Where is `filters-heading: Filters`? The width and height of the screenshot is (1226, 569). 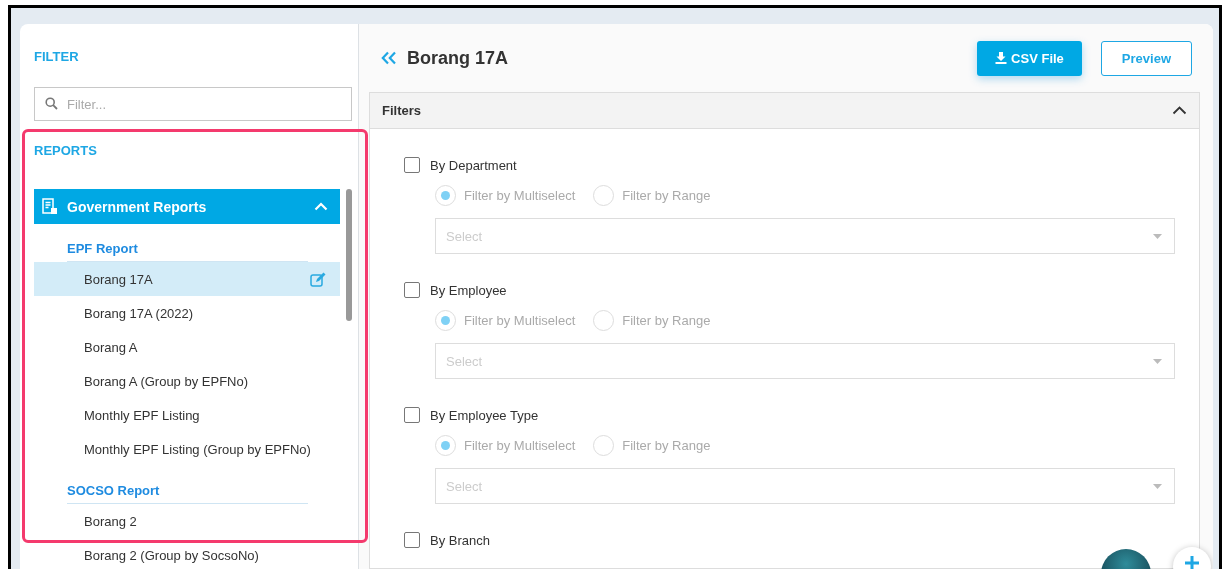 filters-heading: Filters is located at coordinates (401, 110).